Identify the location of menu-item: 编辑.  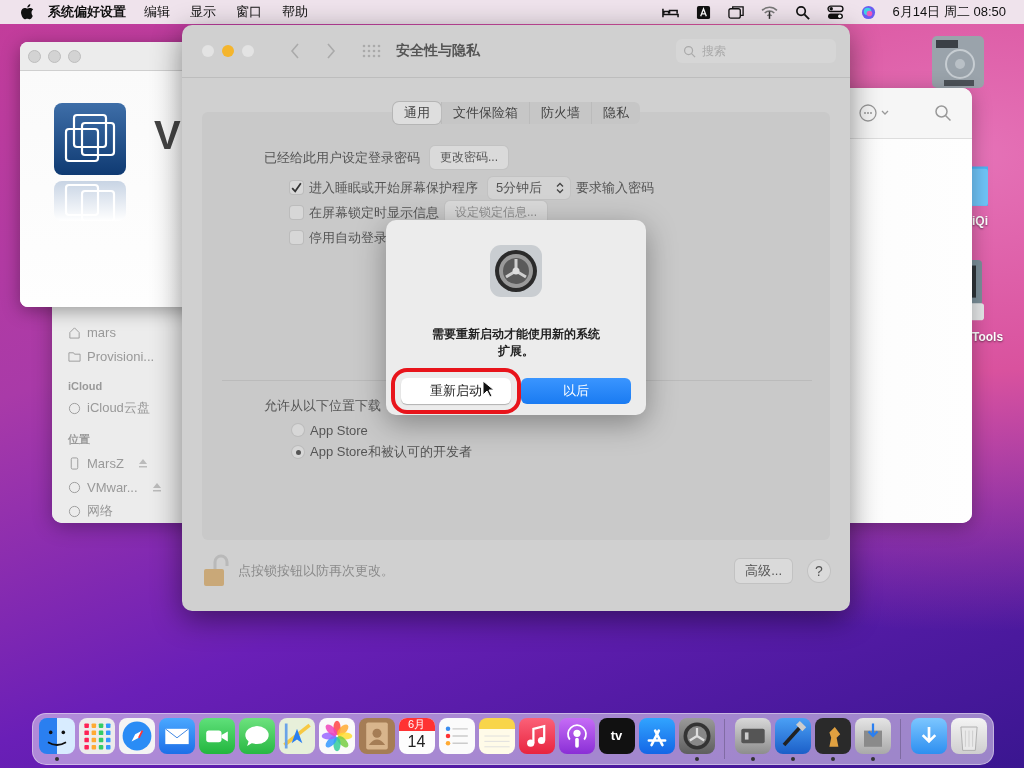
(157, 12).